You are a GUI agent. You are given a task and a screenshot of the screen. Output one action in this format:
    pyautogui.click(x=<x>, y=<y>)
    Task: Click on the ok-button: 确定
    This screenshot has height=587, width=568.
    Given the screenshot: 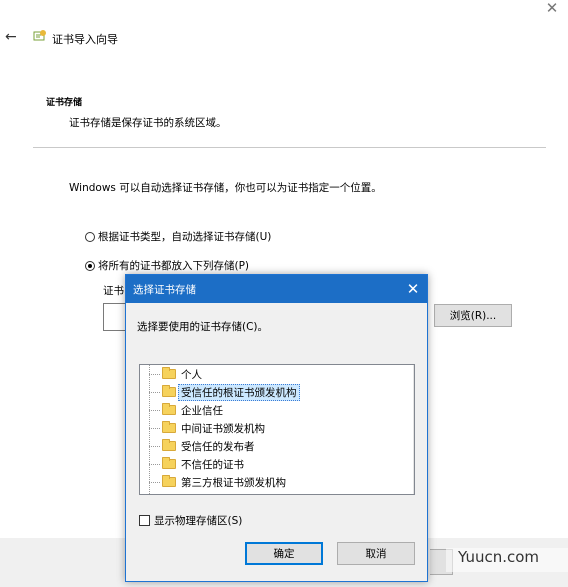 What is the action you would take?
    pyautogui.click(x=284, y=553)
    